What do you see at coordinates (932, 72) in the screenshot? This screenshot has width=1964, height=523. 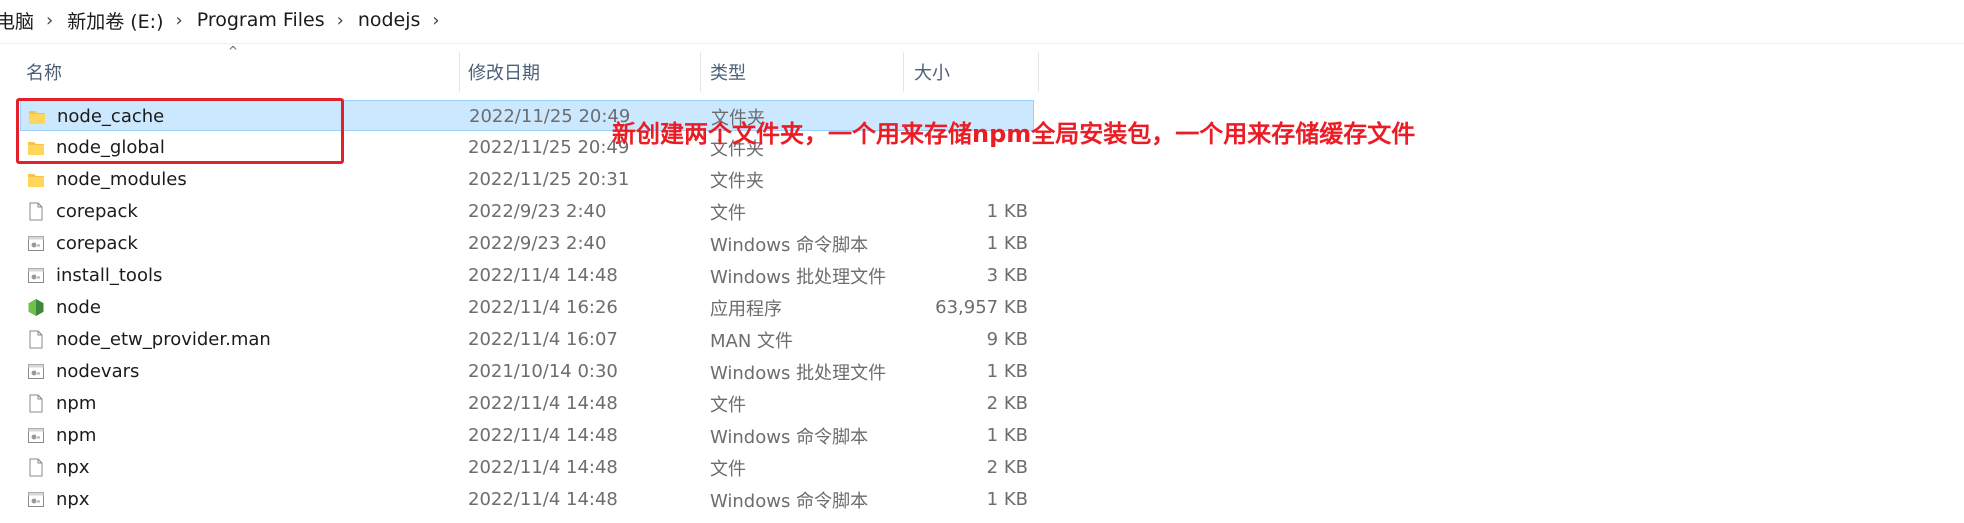 I see `column-header-size: 大小` at bounding box center [932, 72].